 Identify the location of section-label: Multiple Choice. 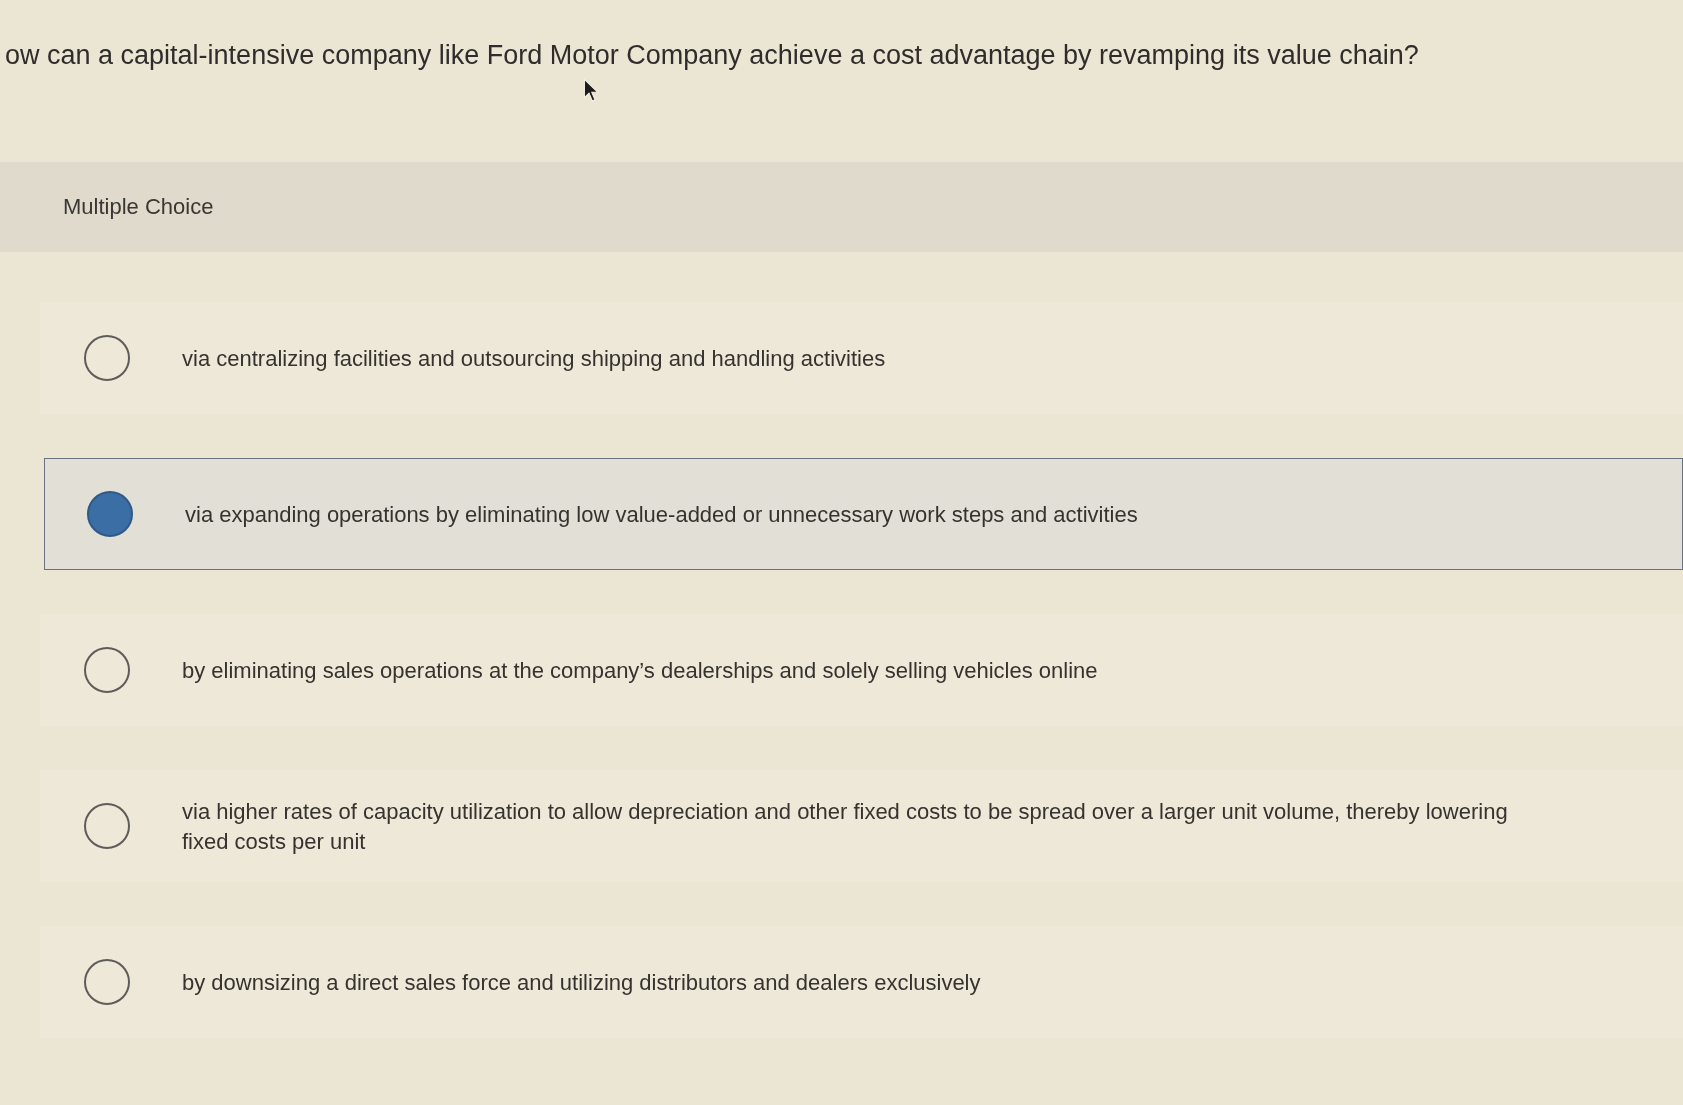
(138, 207).